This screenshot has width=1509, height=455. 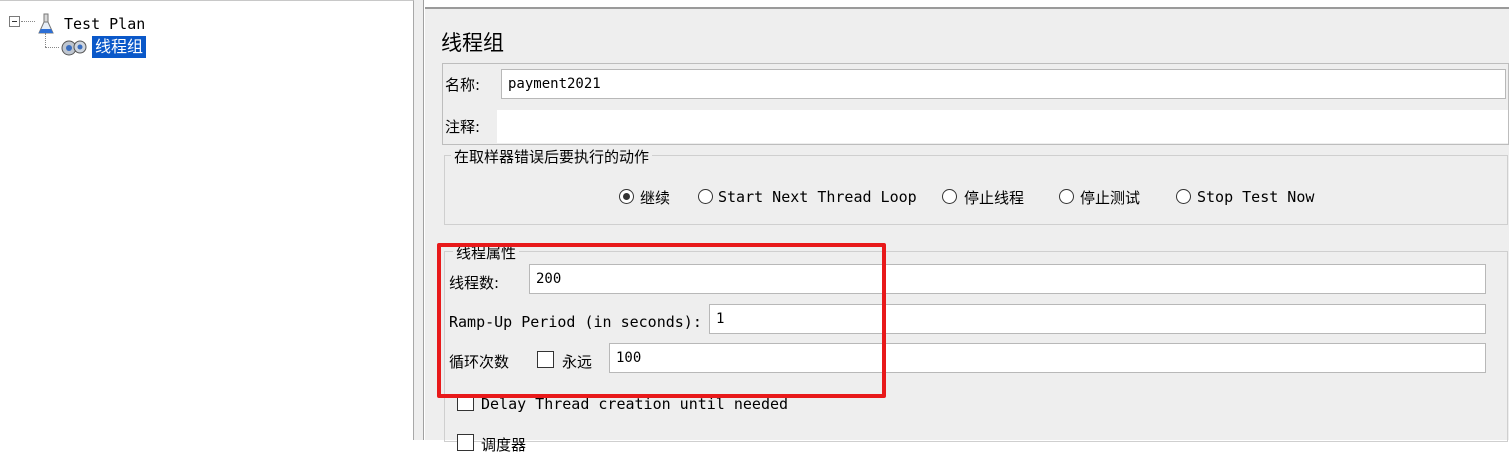 I want to click on test-plan-label: Test Plan, so click(x=104, y=24).